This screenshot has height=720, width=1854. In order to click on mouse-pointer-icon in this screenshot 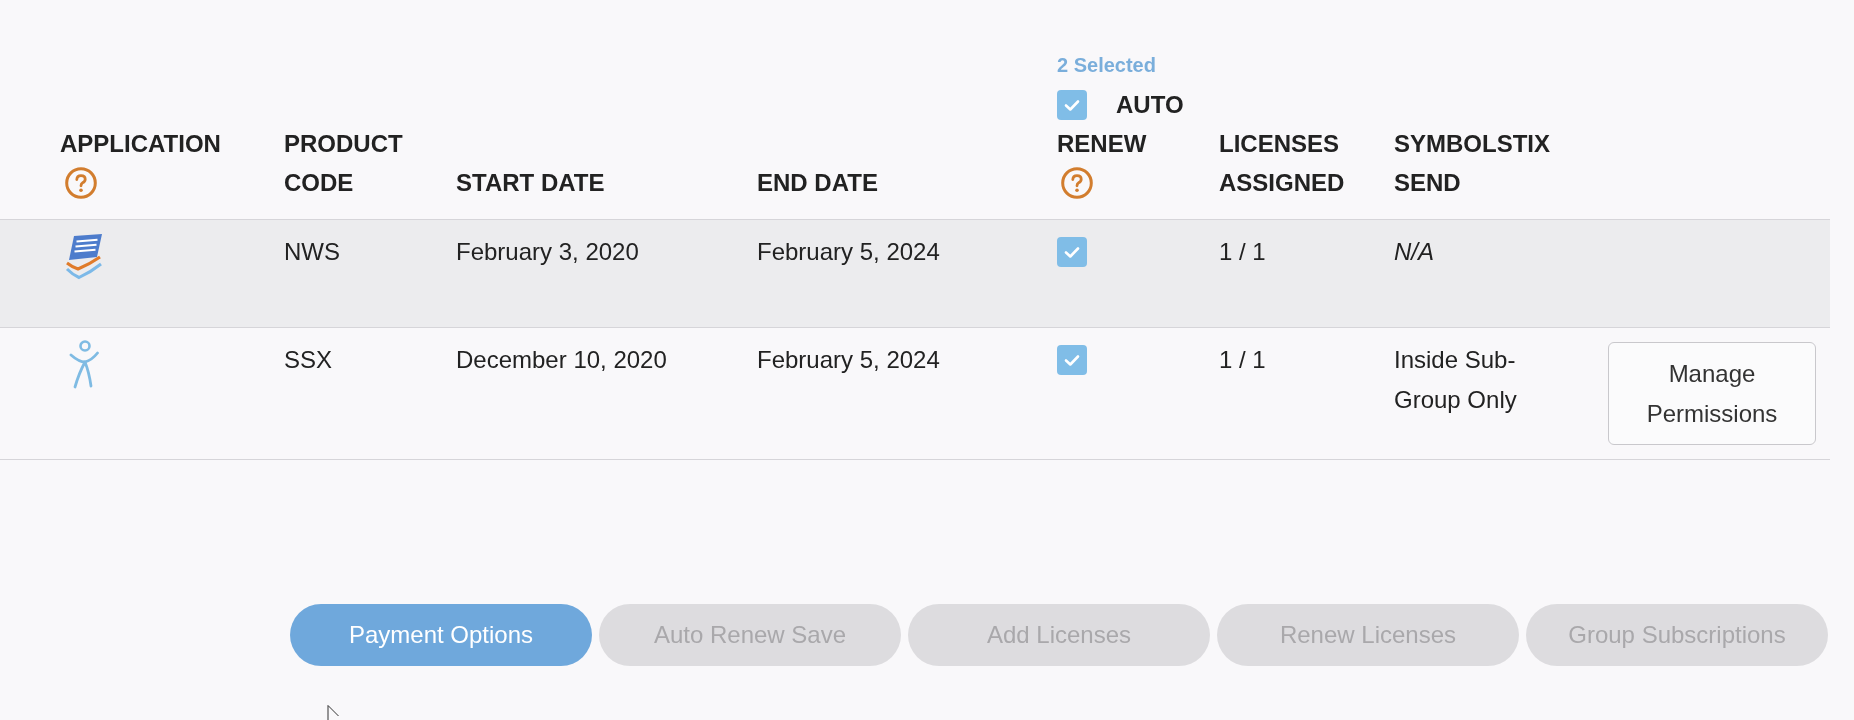, I will do `click(333, 712)`.